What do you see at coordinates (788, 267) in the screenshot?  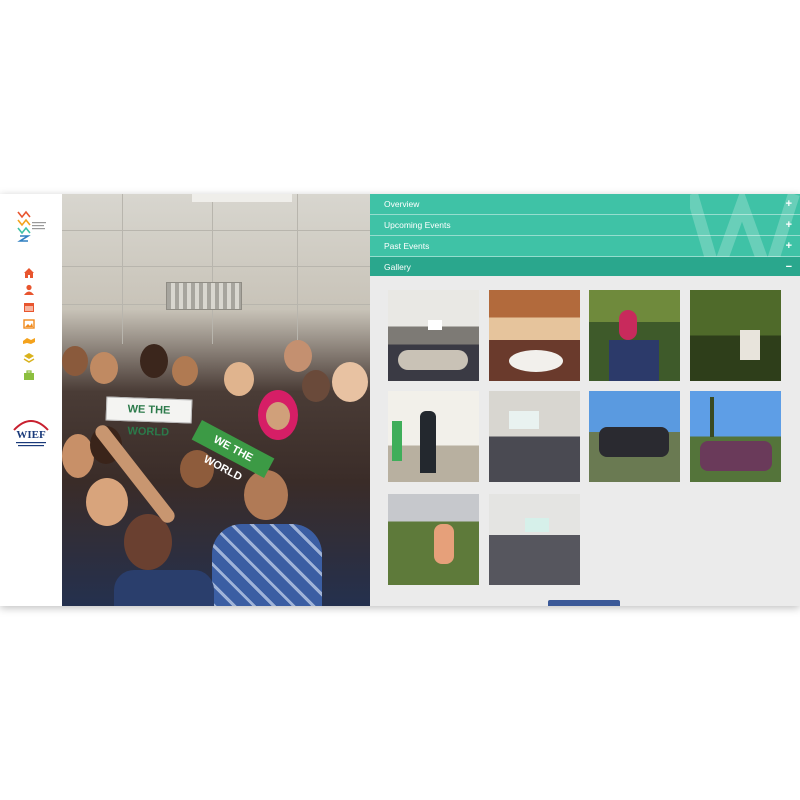 I see `minus-icon: −` at bounding box center [788, 267].